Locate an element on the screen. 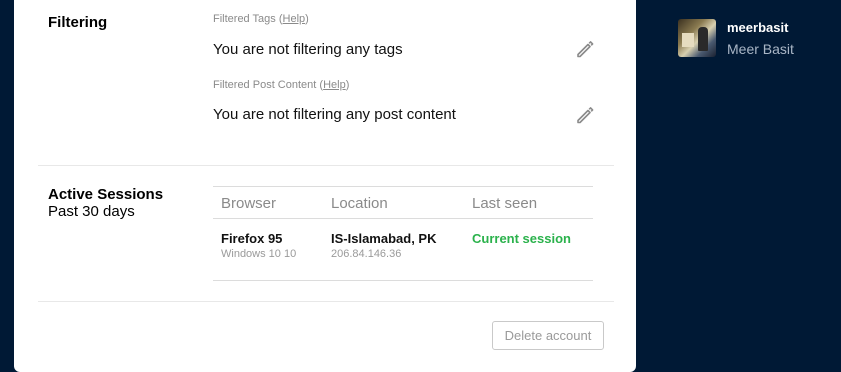  filtered-tags-help-link: Help is located at coordinates (294, 19).